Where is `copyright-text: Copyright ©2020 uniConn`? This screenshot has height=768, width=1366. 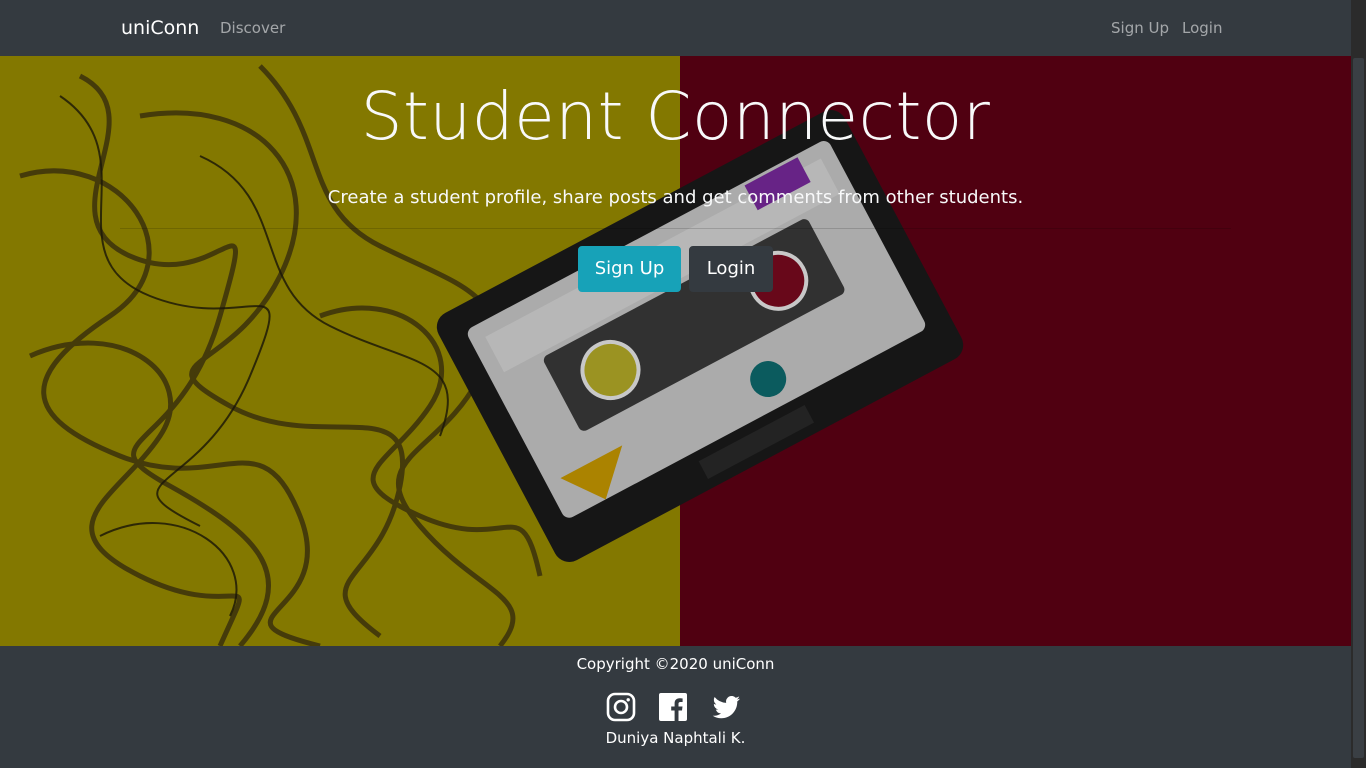 copyright-text: Copyright ©2020 uniConn is located at coordinates (675, 664).